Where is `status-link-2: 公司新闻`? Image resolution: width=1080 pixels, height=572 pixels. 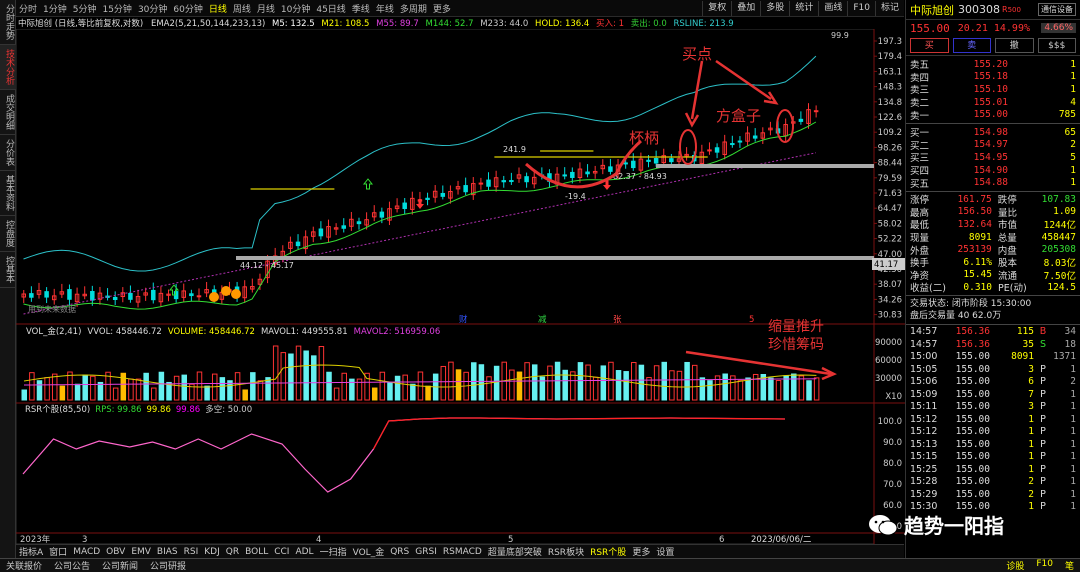 status-link-2: 公司新闻 is located at coordinates (120, 565).